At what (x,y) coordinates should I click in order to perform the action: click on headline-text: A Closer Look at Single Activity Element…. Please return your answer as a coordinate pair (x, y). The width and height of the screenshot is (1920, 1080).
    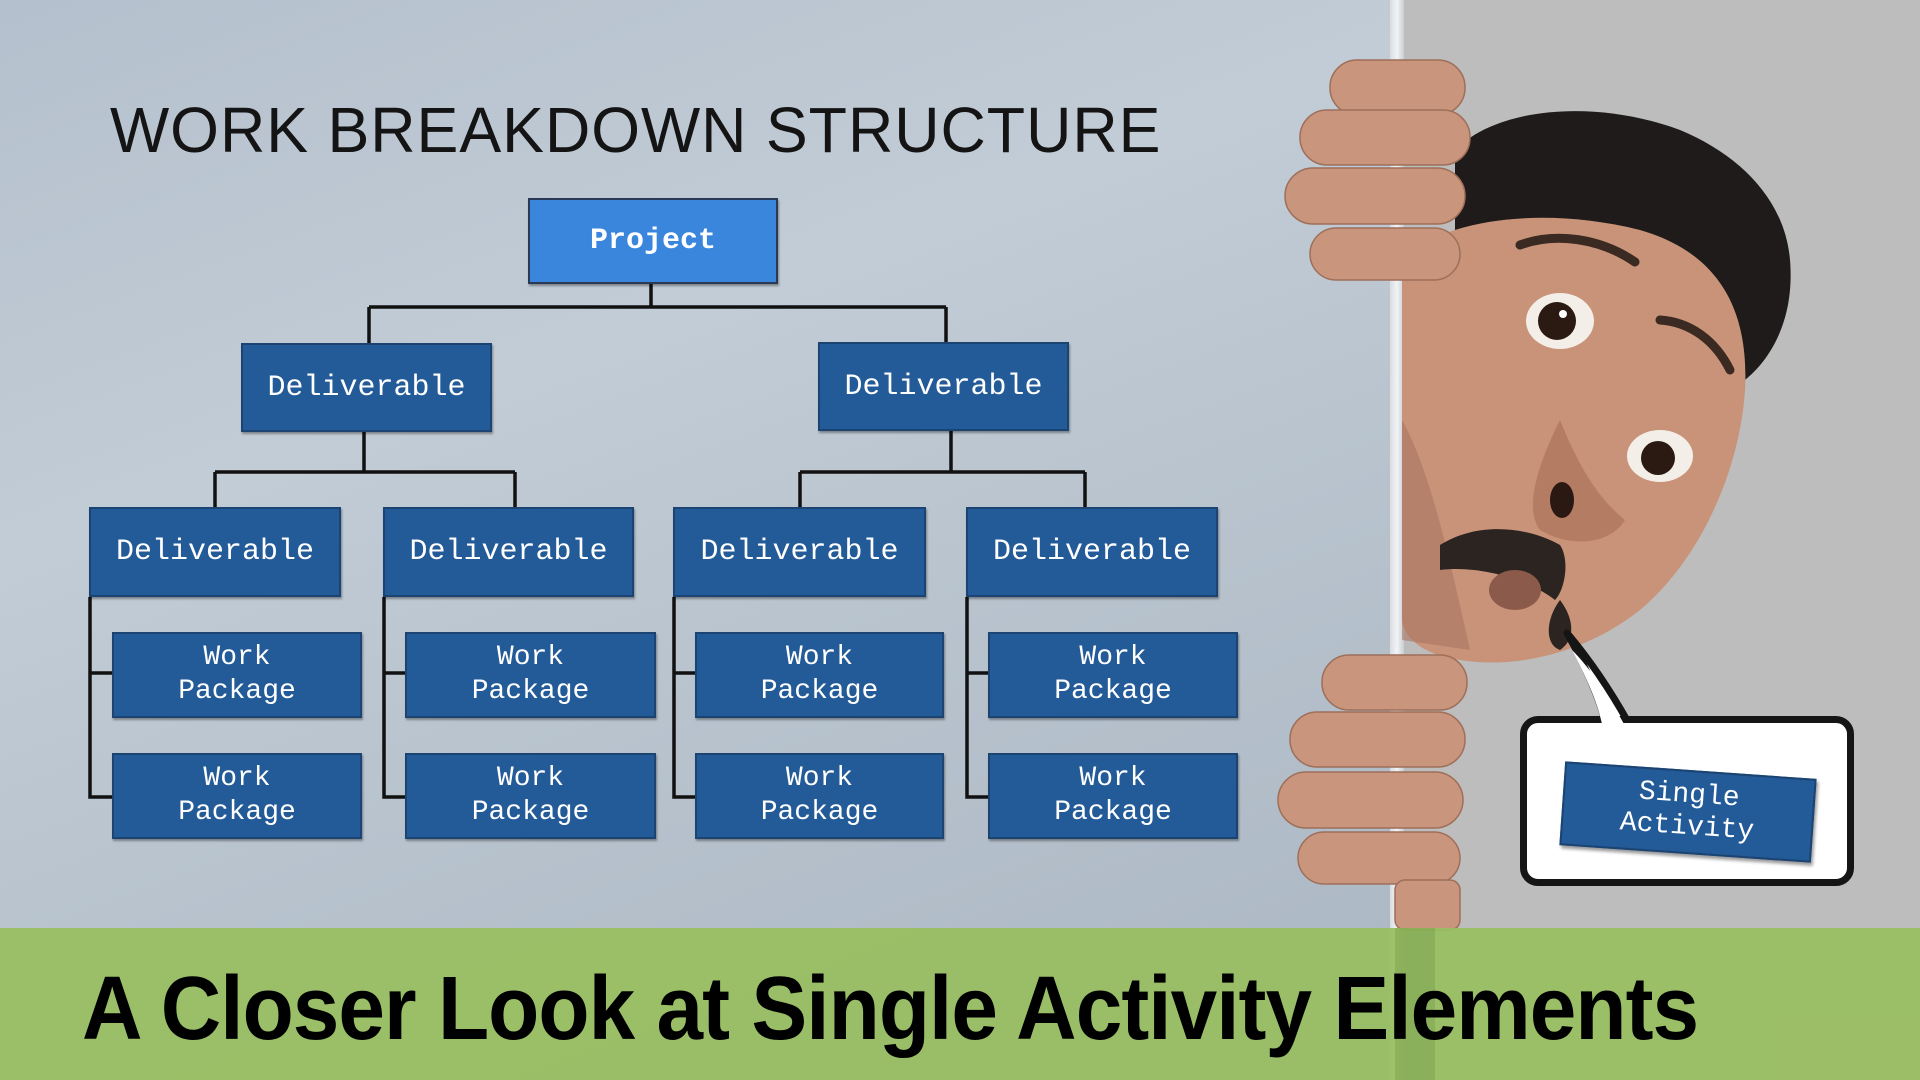
    Looking at the image, I should click on (890, 1009).